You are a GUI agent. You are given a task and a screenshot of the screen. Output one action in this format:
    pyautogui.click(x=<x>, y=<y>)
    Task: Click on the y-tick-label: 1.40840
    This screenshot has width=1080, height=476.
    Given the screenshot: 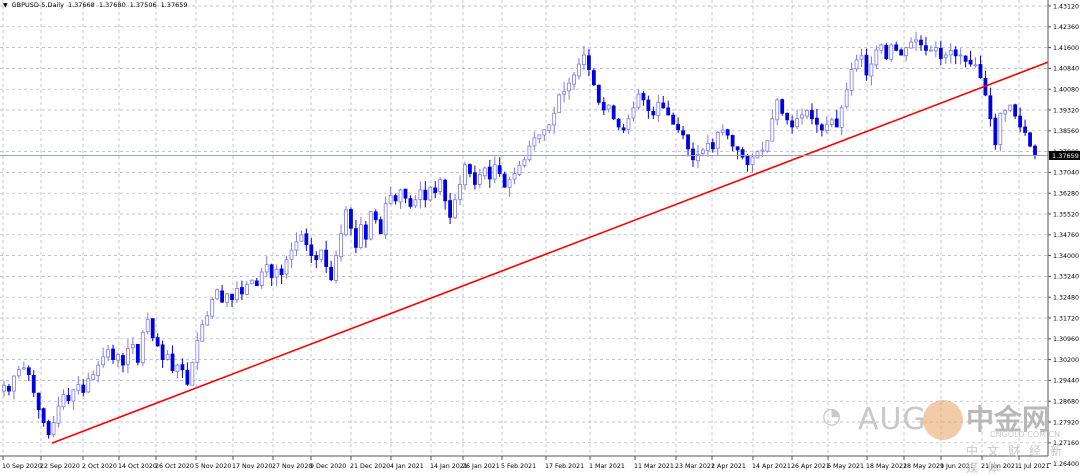 What is the action you would take?
    pyautogui.click(x=1066, y=69)
    